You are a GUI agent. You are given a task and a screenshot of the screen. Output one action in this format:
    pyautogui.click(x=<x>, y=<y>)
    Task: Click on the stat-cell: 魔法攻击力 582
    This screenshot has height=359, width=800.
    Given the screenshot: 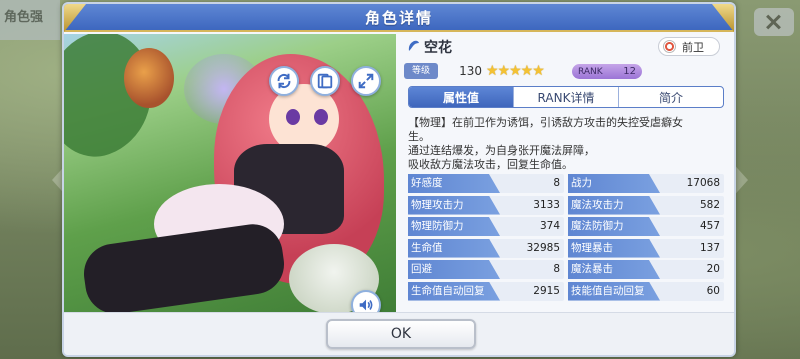 What is the action you would take?
    pyautogui.click(x=646, y=205)
    